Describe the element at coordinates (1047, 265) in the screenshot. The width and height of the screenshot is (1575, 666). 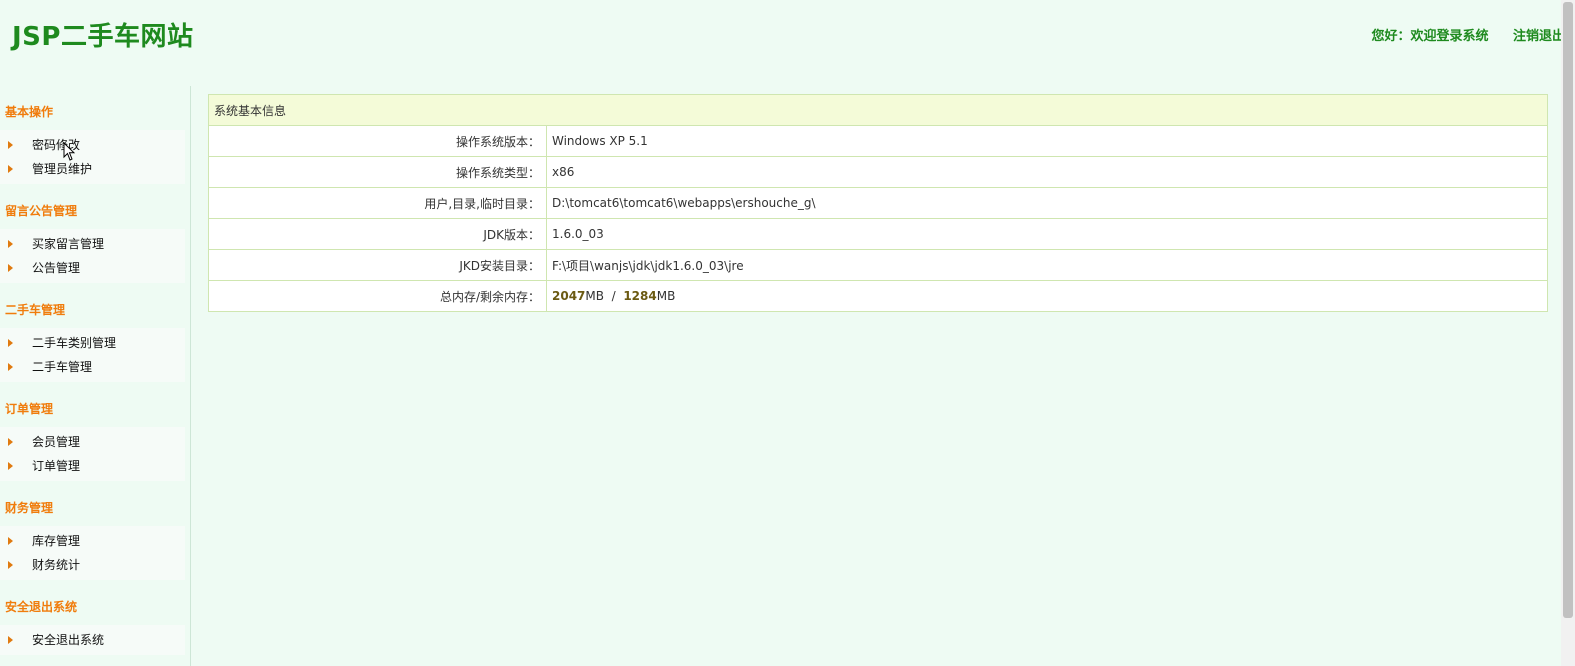
I see `row-value: F:\项目\wanjs\jdk\jdk1.6.0_03\jre` at that location.